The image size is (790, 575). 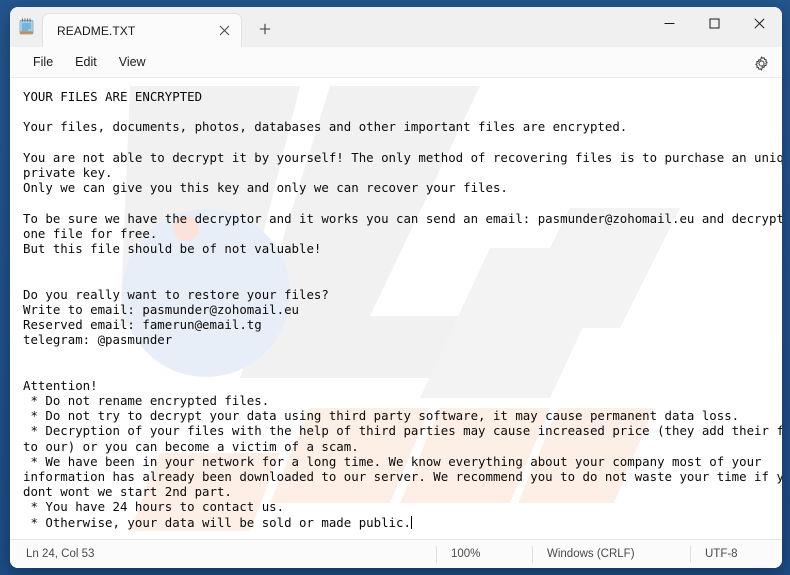 I want to click on zoom-level-status: 100%, so click(x=484, y=554).